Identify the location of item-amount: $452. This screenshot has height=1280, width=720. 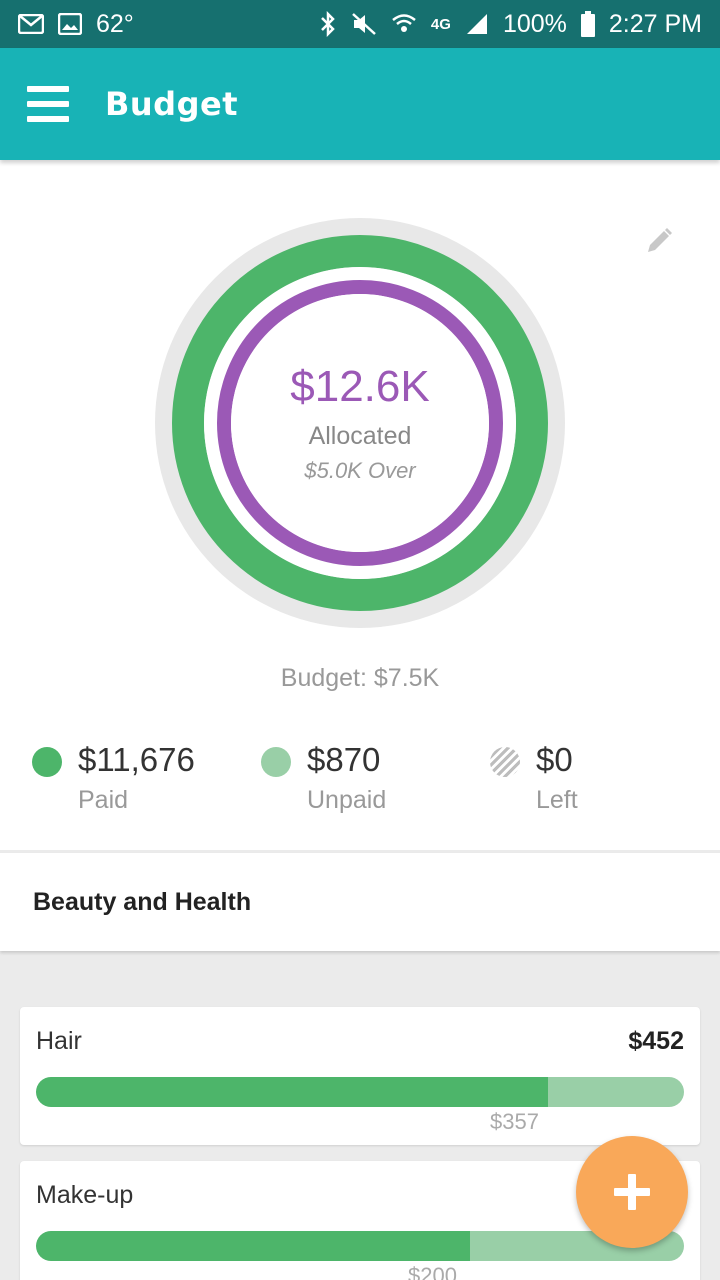
(656, 1041).